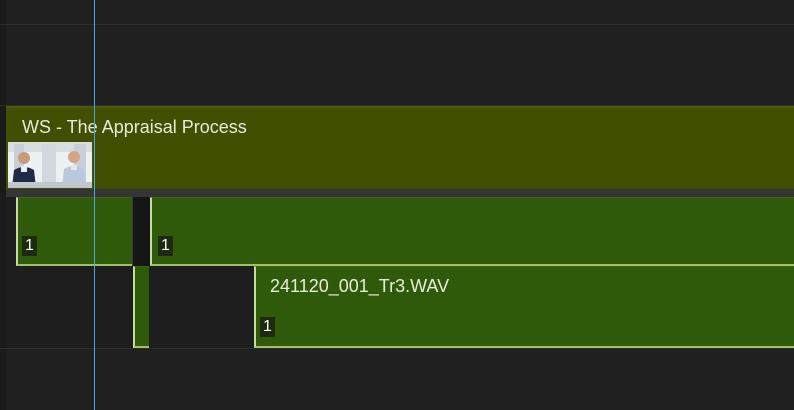 The width and height of the screenshot is (794, 410). I want to click on video-track-lower-band, so click(400, 193).